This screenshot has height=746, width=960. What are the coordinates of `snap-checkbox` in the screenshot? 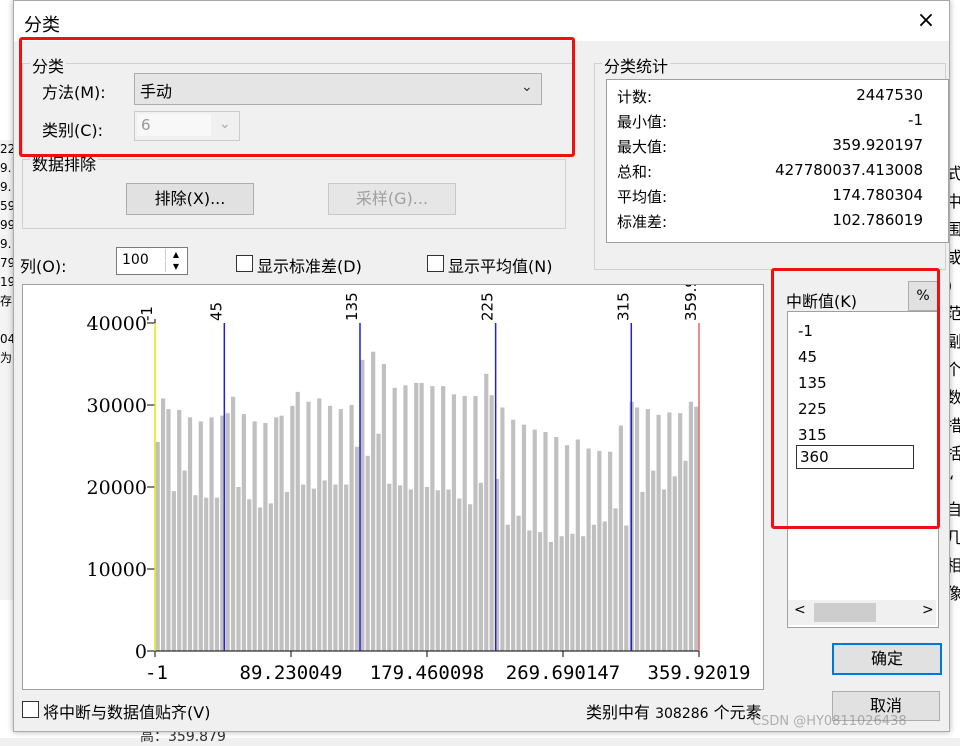 It's located at (30, 709).